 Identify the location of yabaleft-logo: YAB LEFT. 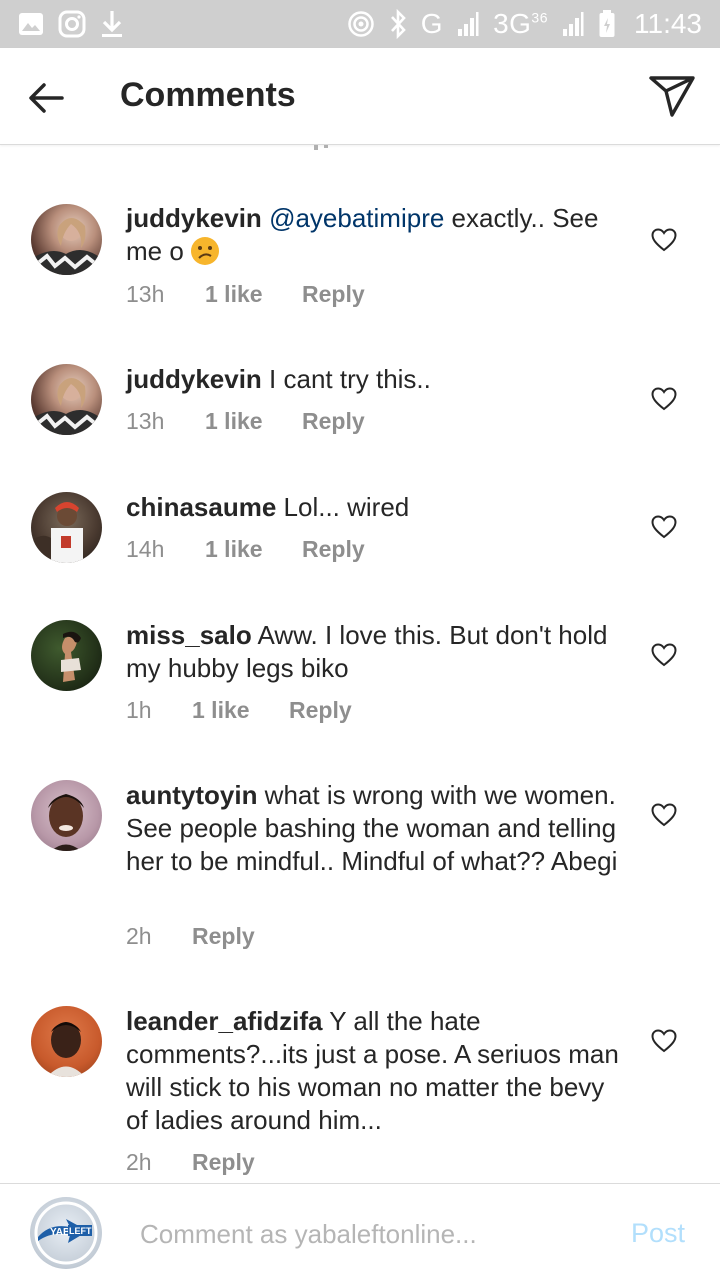
(66, 1233).